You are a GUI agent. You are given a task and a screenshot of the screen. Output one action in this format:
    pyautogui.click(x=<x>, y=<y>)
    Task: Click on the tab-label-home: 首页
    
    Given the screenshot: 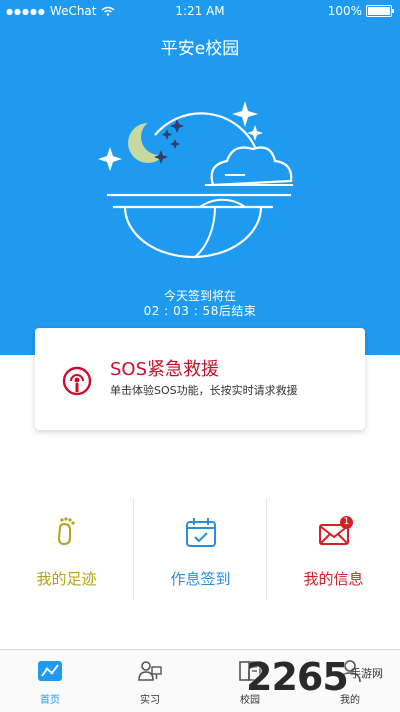 What is the action you would take?
    pyautogui.click(x=50, y=700)
    